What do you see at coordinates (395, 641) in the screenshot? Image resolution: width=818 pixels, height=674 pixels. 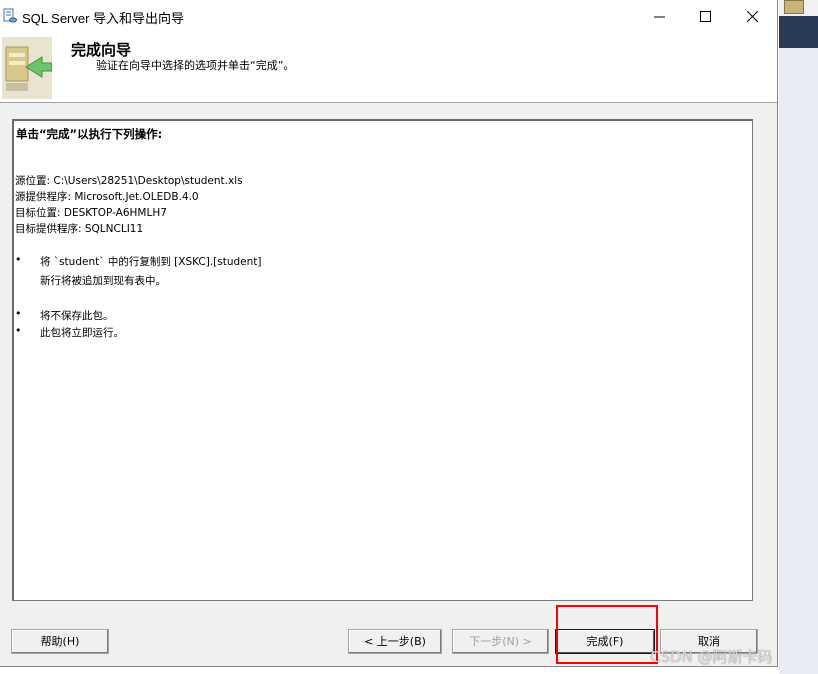 I see `back-button: < 上一步(B)` at bounding box center [395, 641].